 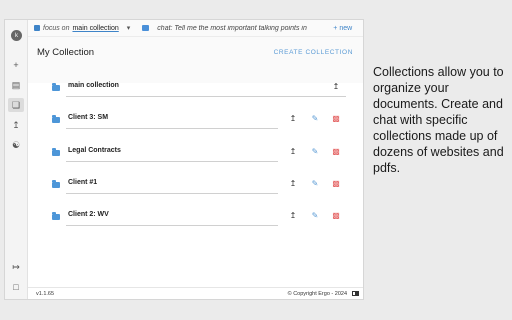 I want to click on collection-name: Client 3: SM, so click(x=88, y=117).